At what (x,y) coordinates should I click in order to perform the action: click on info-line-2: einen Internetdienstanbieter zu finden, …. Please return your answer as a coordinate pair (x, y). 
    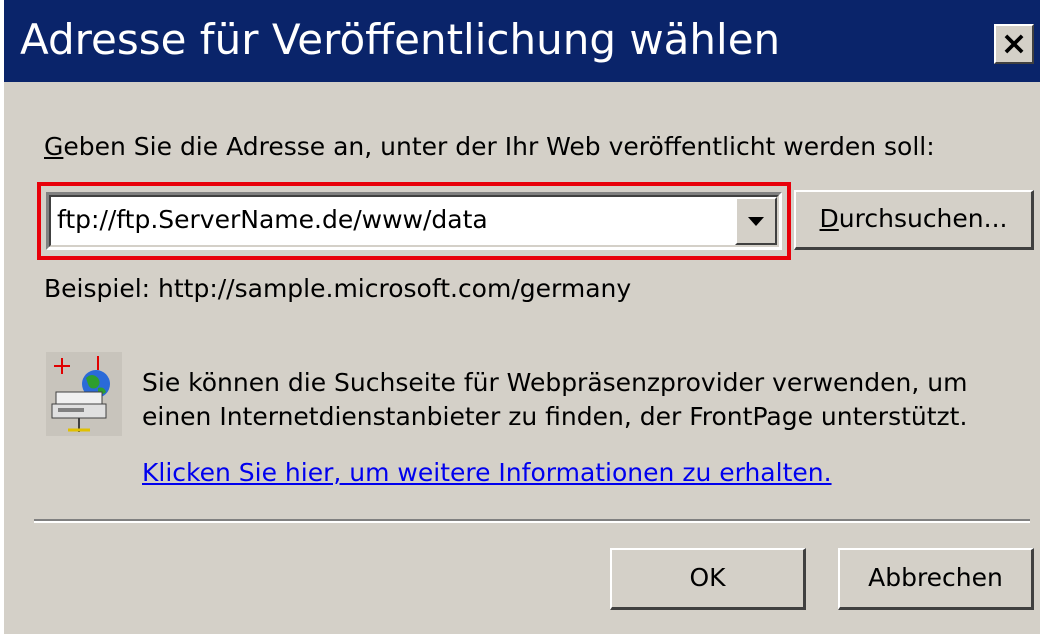
    Looking at the image, I should click on (555, 416).